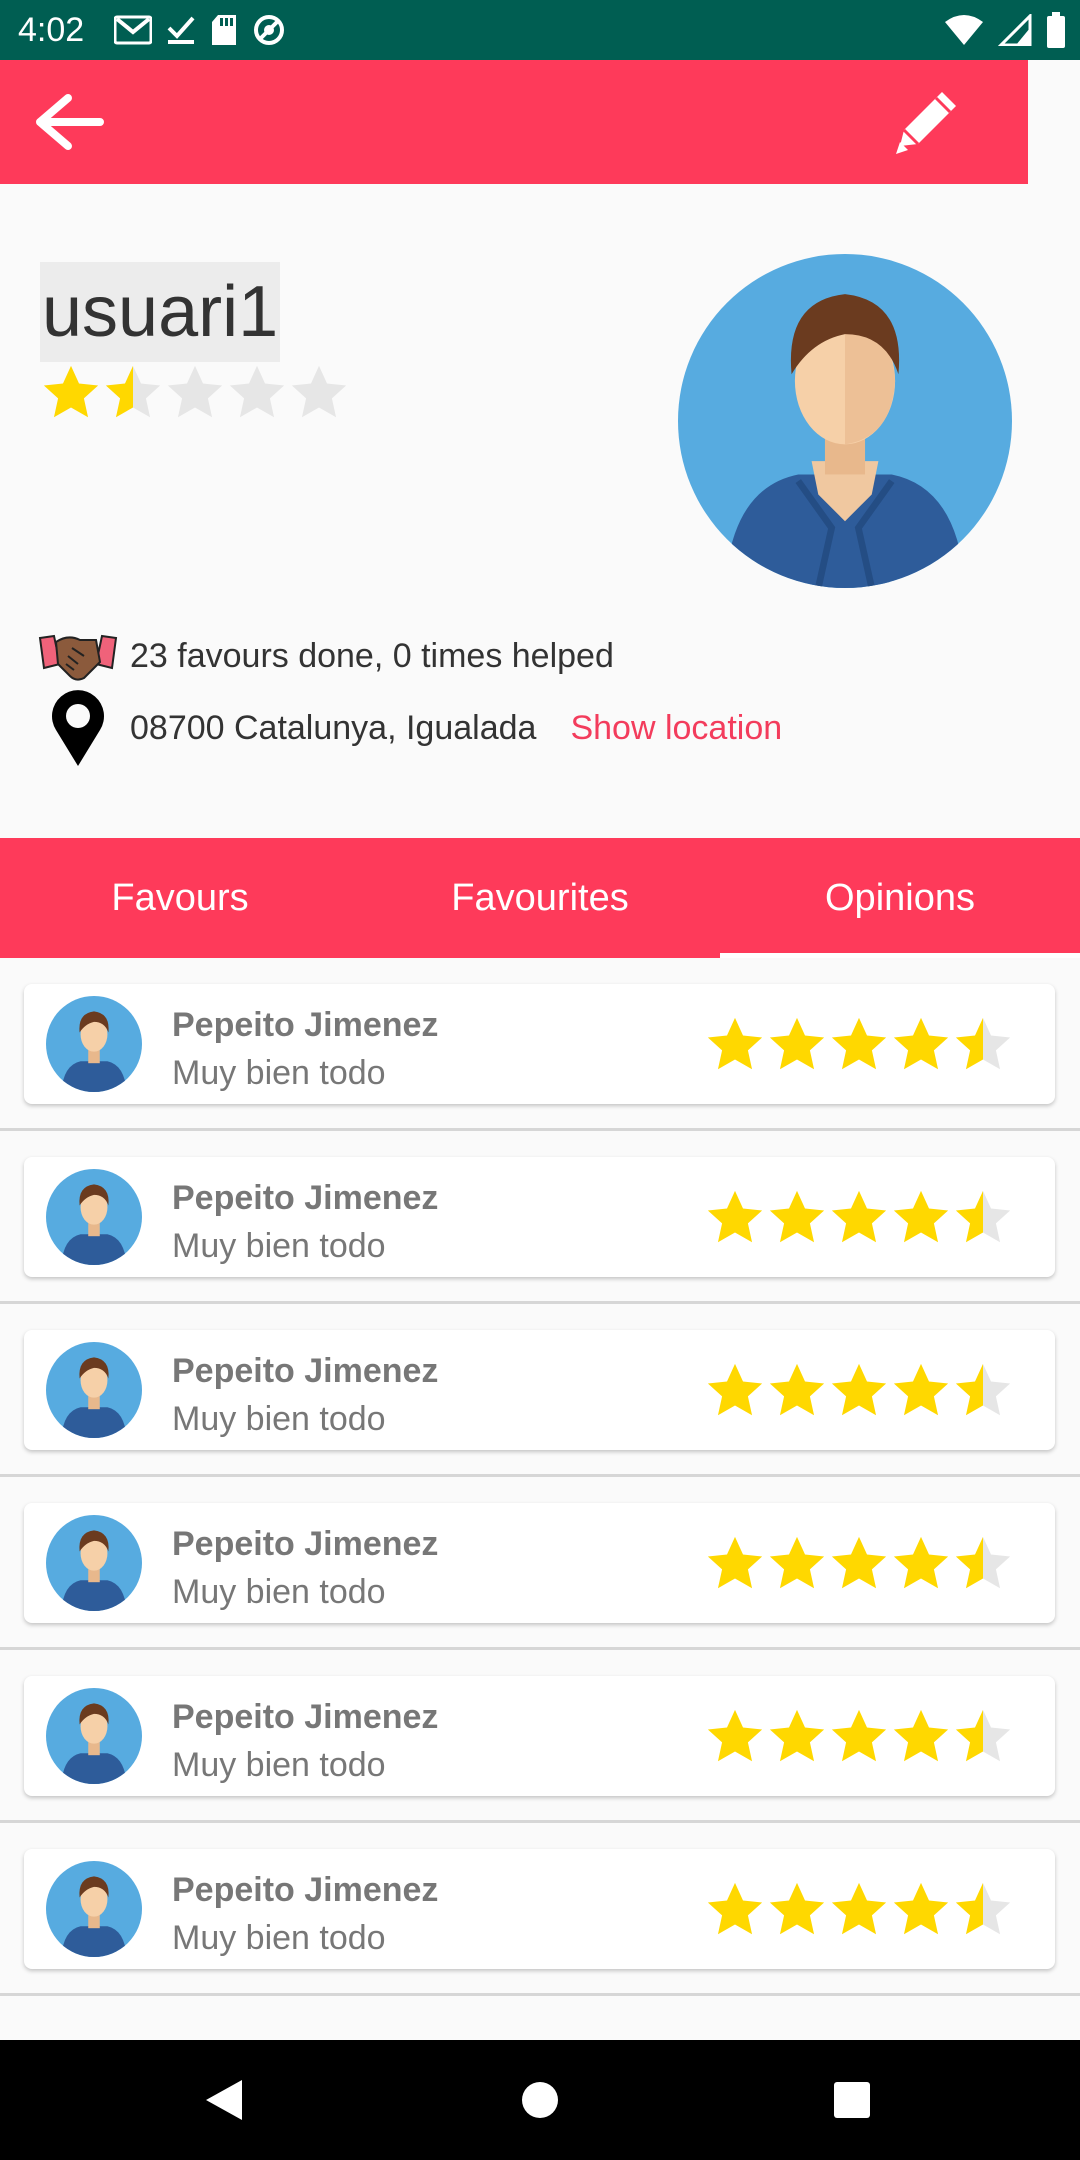 The height and width of the screenshot is (2160, 1080). I want to click on tab-opinions: Opinions, so click(900, 898).